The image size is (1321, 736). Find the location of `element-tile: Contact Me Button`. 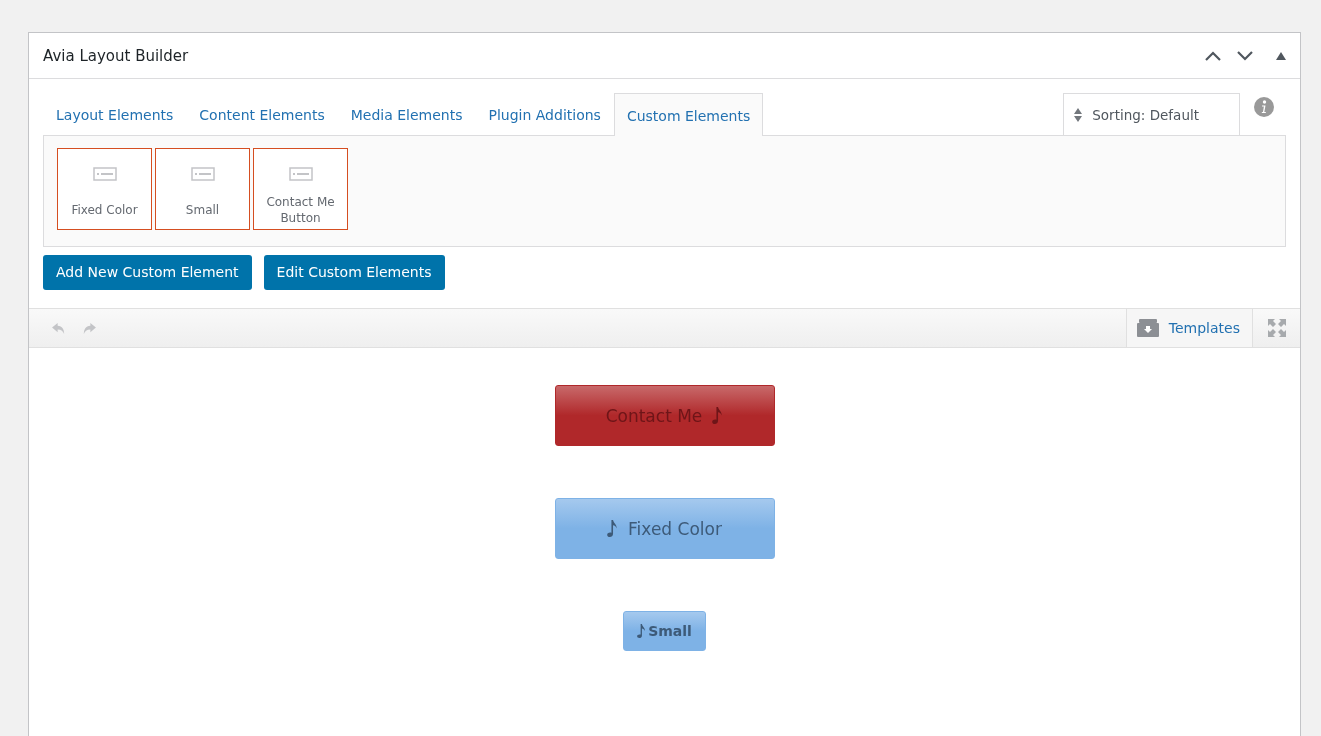

element-tile: Contact Me Button is located at coordinates (300, 189).